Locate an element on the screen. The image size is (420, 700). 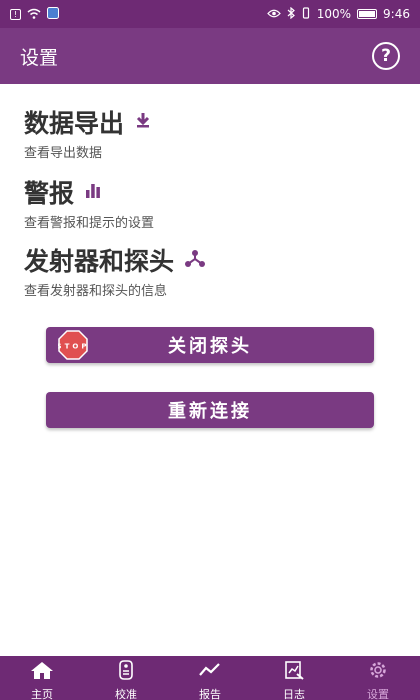
vibrate-icon is located at coordinates (306, 14).